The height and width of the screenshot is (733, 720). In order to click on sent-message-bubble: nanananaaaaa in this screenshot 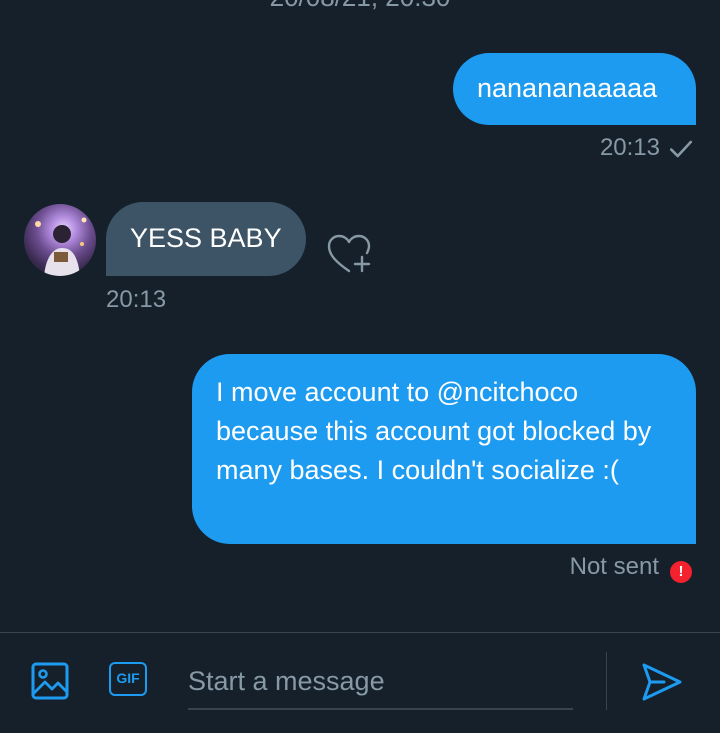, I will do `click(574, 89)`.